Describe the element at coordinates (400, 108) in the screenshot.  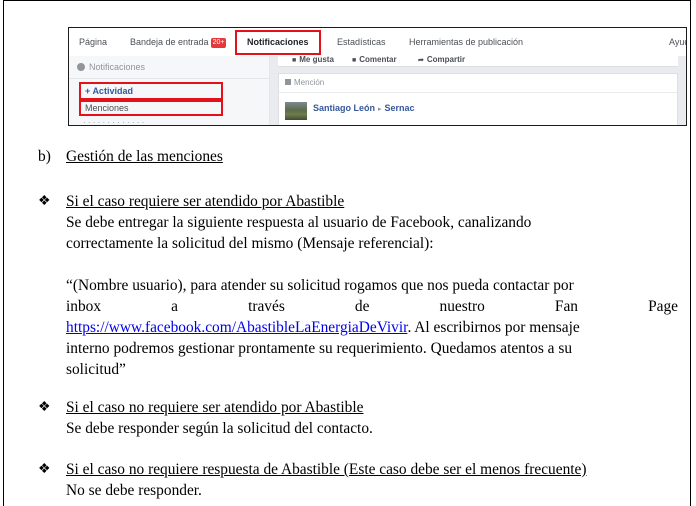
I see `page-link: Sernac` at that location.